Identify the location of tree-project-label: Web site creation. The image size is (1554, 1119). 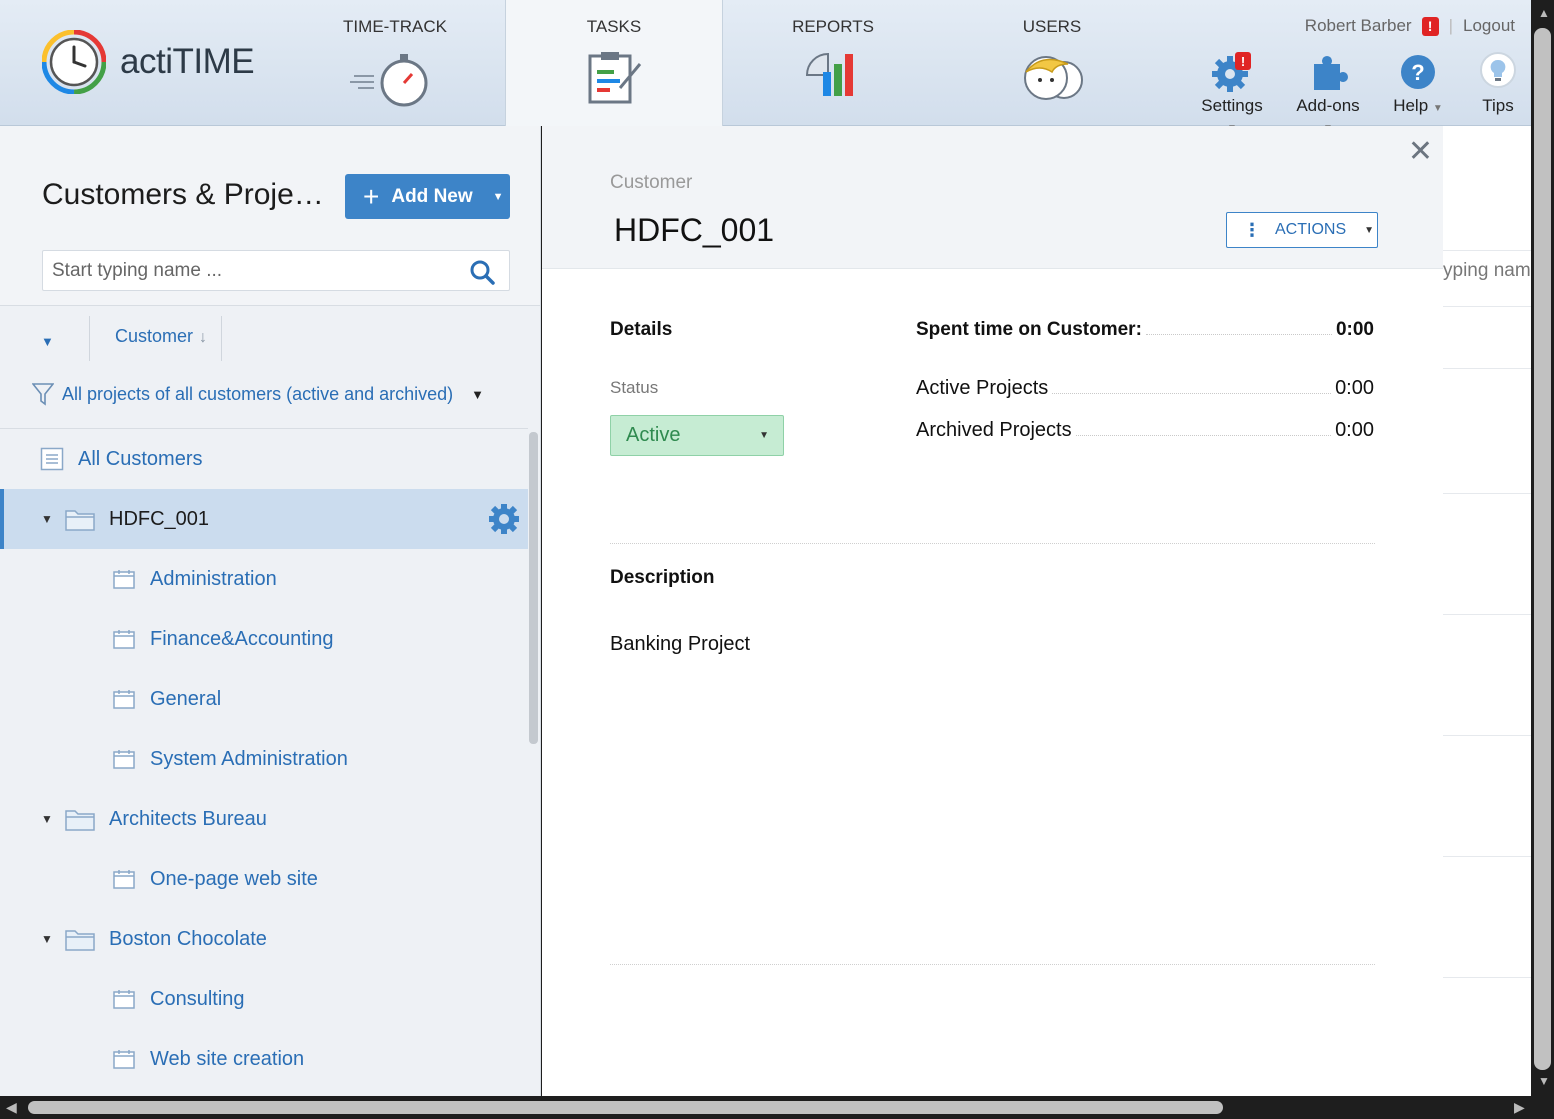
(227, 1058).